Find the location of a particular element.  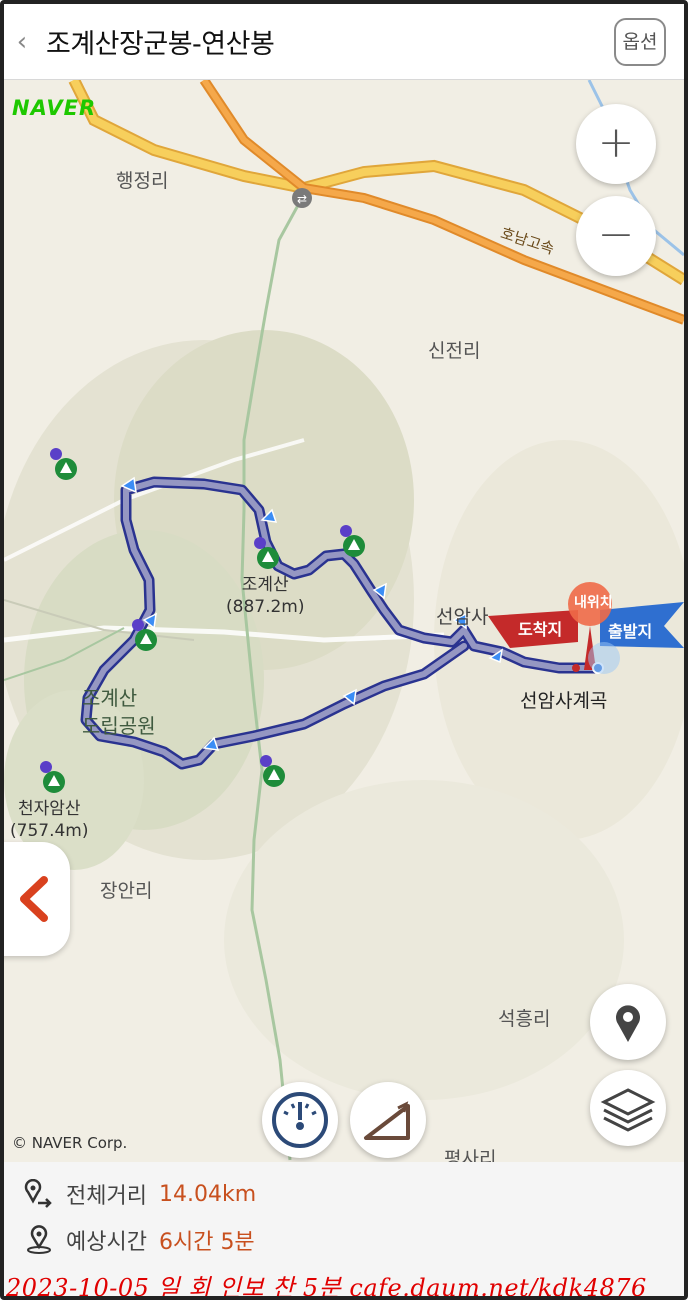

side-panel-toggle is located at coordinates (37, 899).